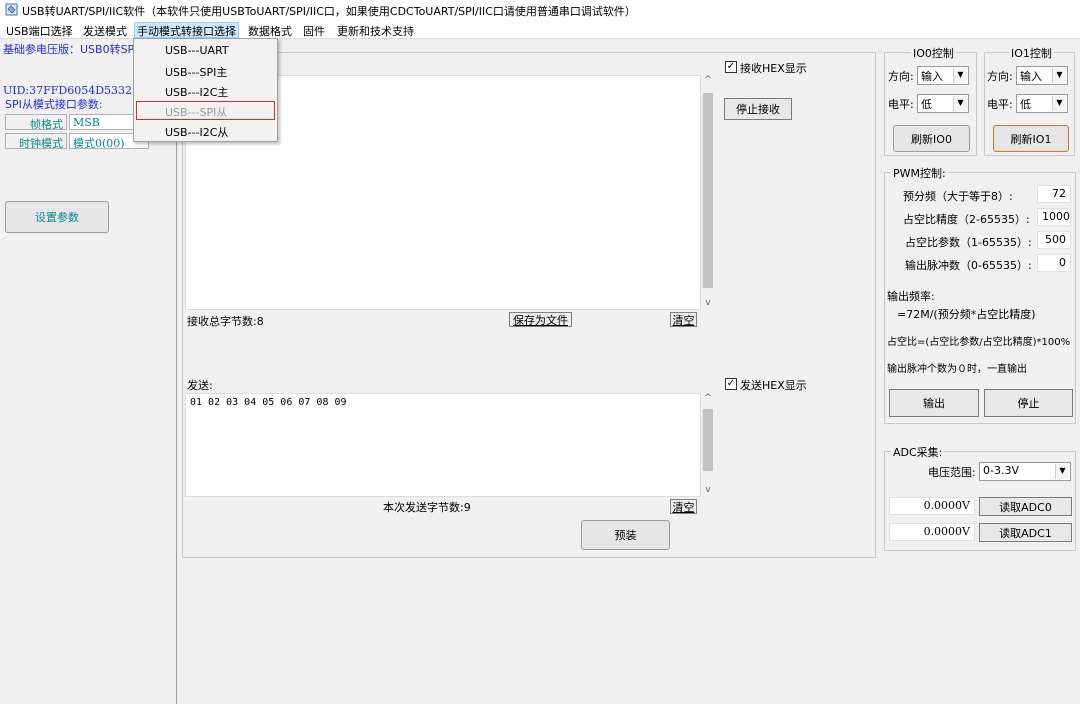 This screenshot has width=1080, height=704. I want to click on menu-option-usb-uart: USB---UART, so click(205, 50).